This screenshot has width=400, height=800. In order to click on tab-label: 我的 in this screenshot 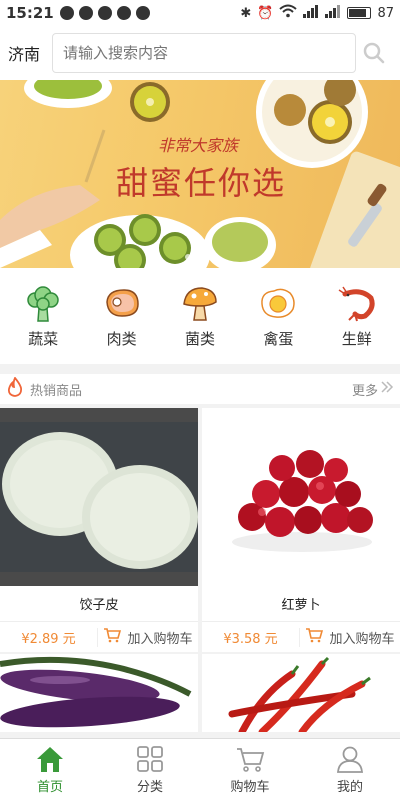, I will do `click(349, 787)`.